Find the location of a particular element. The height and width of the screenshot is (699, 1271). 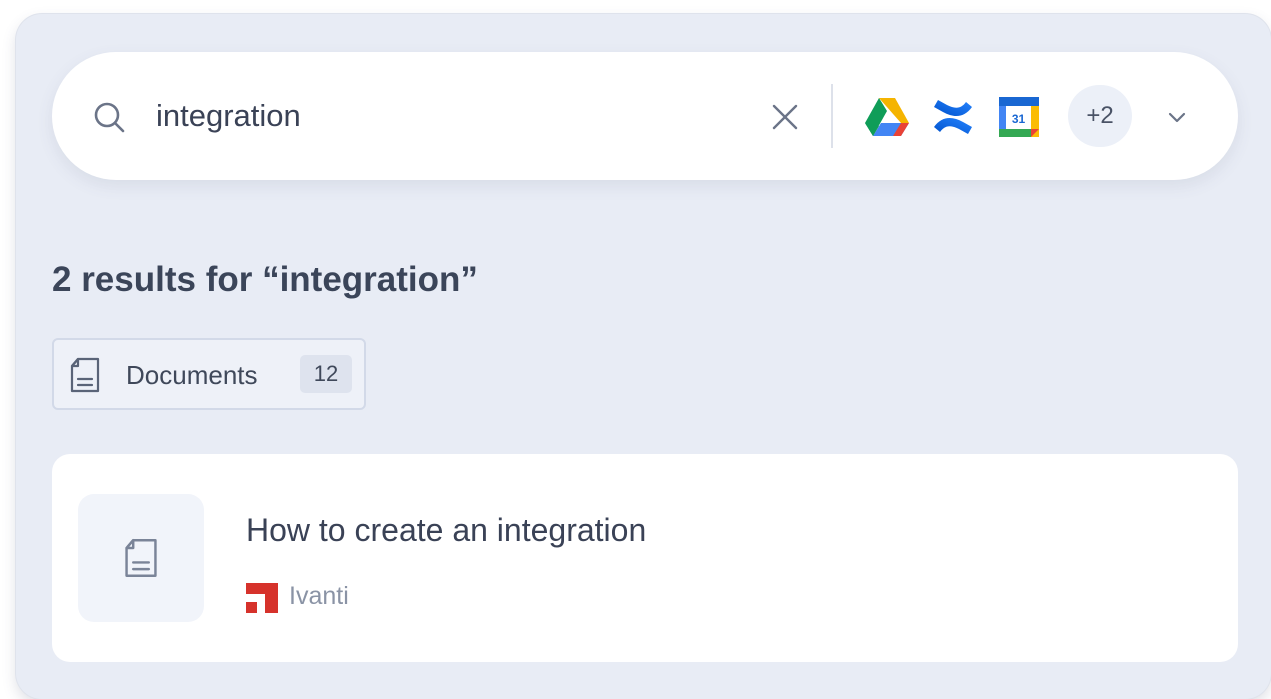

result-title: How to create an integration is located at coordinates (446, 530).